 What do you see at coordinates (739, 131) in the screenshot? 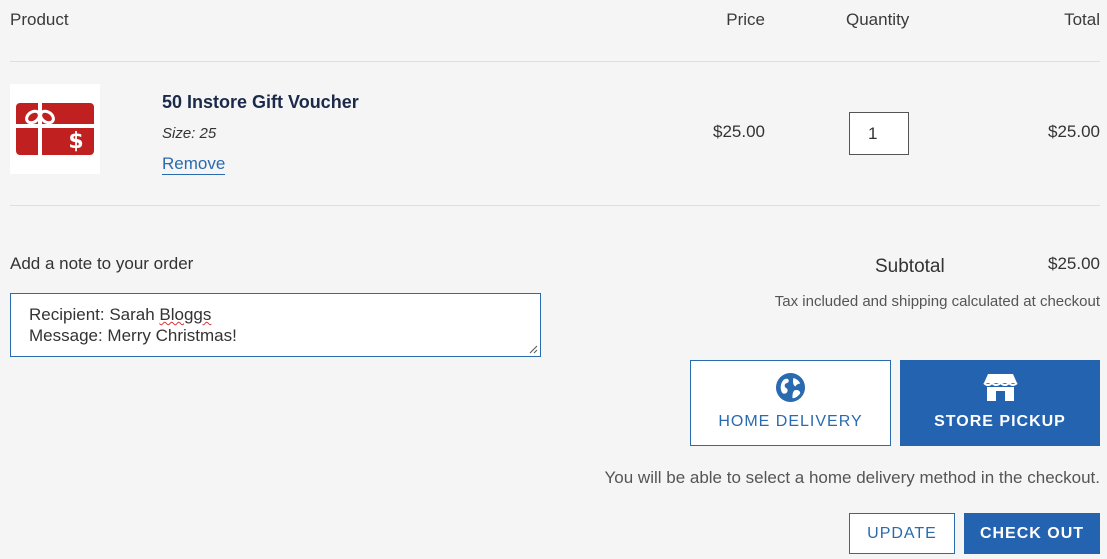
I see `item-price: $25.00` at bounding box center [739, 131].